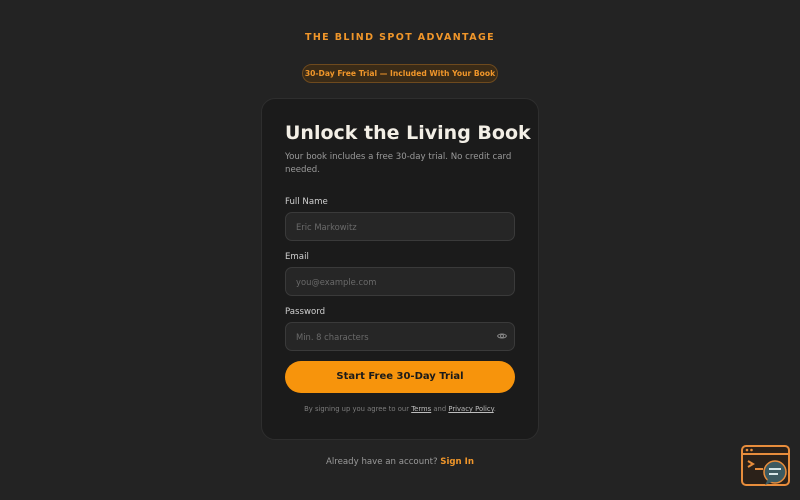 This screenshot has width=800, height=500. I want to click on full-name-label: Full Name, so click(306, 202).